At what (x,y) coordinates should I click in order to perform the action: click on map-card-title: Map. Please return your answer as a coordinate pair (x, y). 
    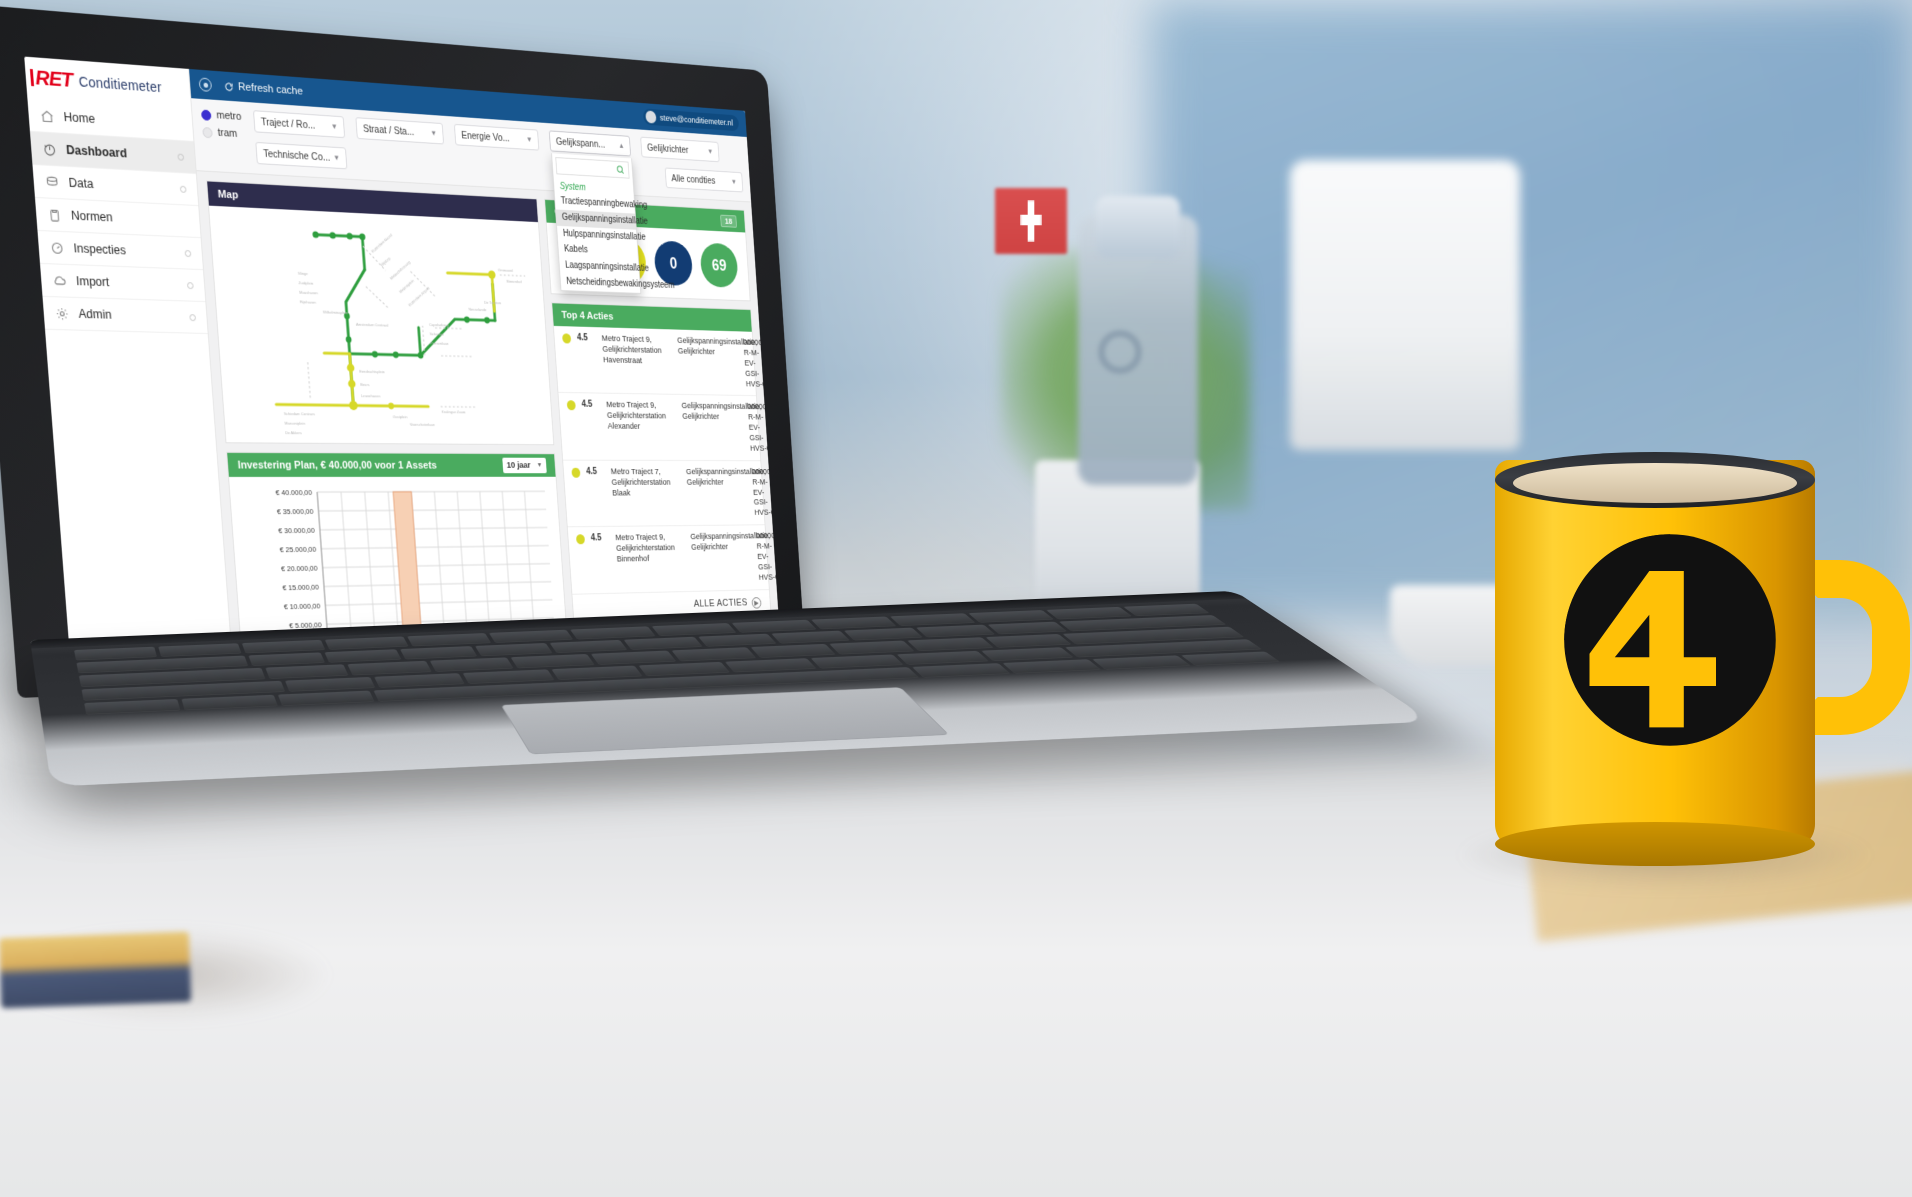
    Looking at the image, I should click on (228, 194).